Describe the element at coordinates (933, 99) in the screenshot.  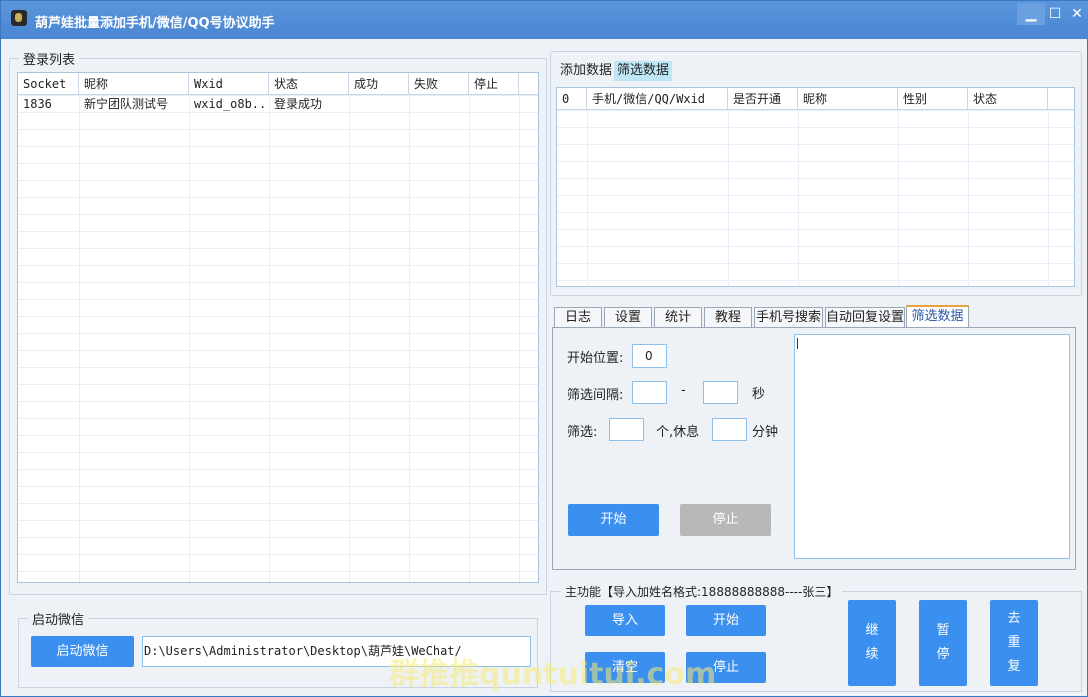
I see `column-header-gender: 性别` at that location.